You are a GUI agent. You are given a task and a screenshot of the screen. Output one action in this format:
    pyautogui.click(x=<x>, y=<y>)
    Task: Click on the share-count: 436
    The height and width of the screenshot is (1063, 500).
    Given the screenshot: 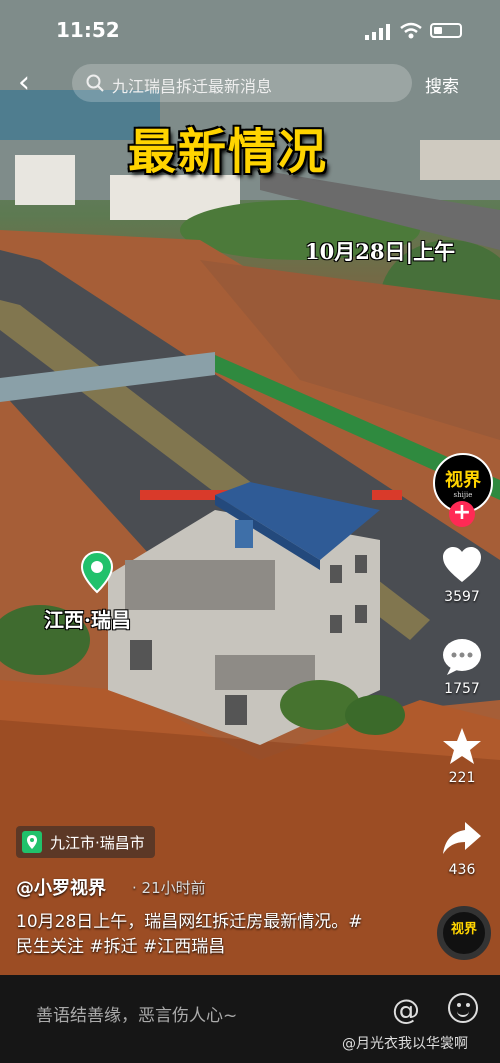 What is the action you would take?
    pyautogui.click(x=462, y=870)
    